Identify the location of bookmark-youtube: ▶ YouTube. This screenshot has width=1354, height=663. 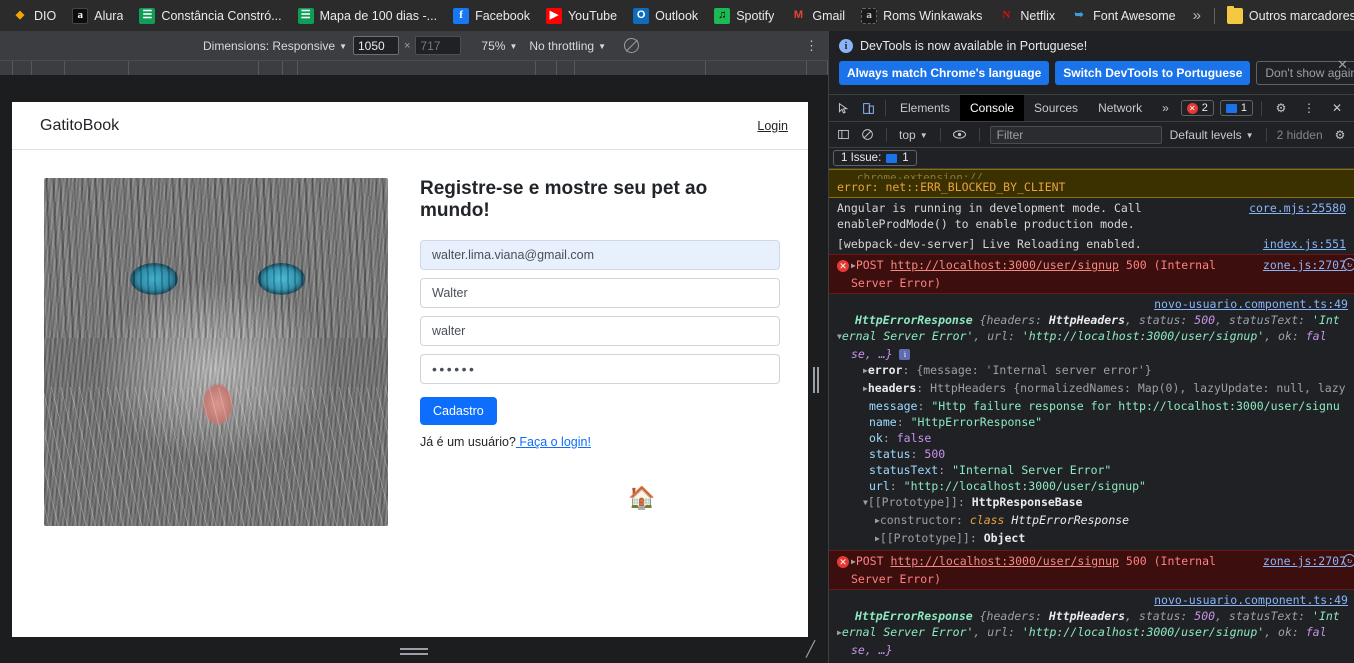
(581, 16).